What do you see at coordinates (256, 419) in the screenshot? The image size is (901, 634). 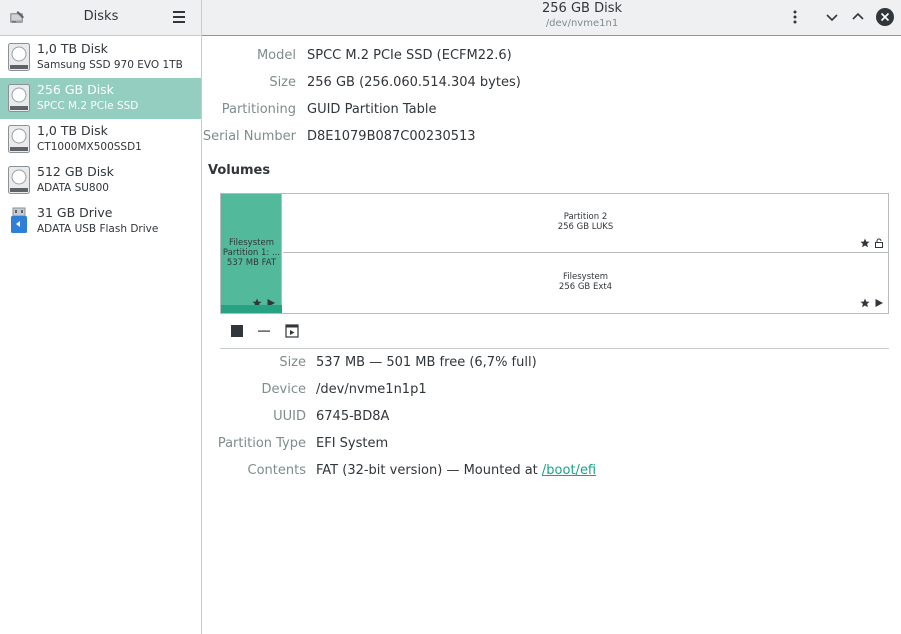 I see `vol-uuid-row: UUID` at bounding box center [256, 419].